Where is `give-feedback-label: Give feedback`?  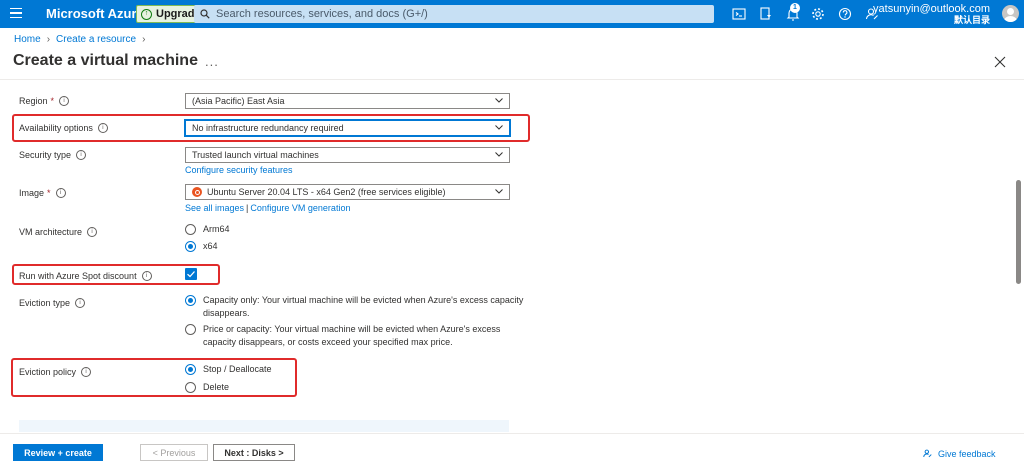
give-feedback-label: Give feedback is located at coordinates (967, 453).